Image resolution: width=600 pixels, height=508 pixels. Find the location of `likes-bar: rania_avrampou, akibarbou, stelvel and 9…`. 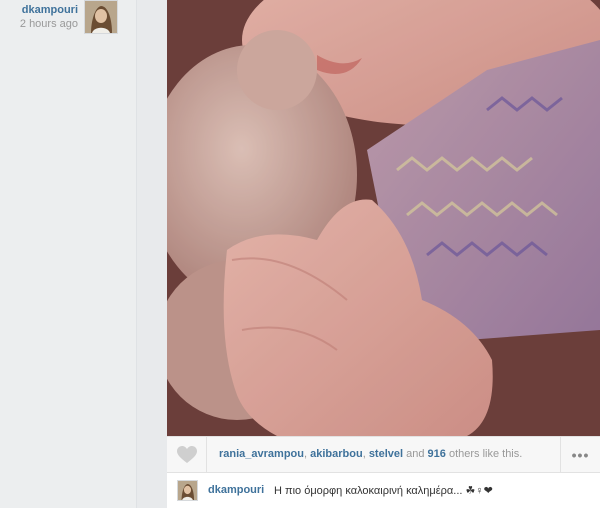

likes-bar: rania_avrampou, akibarbou, stelvel and 9… is located at coordinates (383, 454).